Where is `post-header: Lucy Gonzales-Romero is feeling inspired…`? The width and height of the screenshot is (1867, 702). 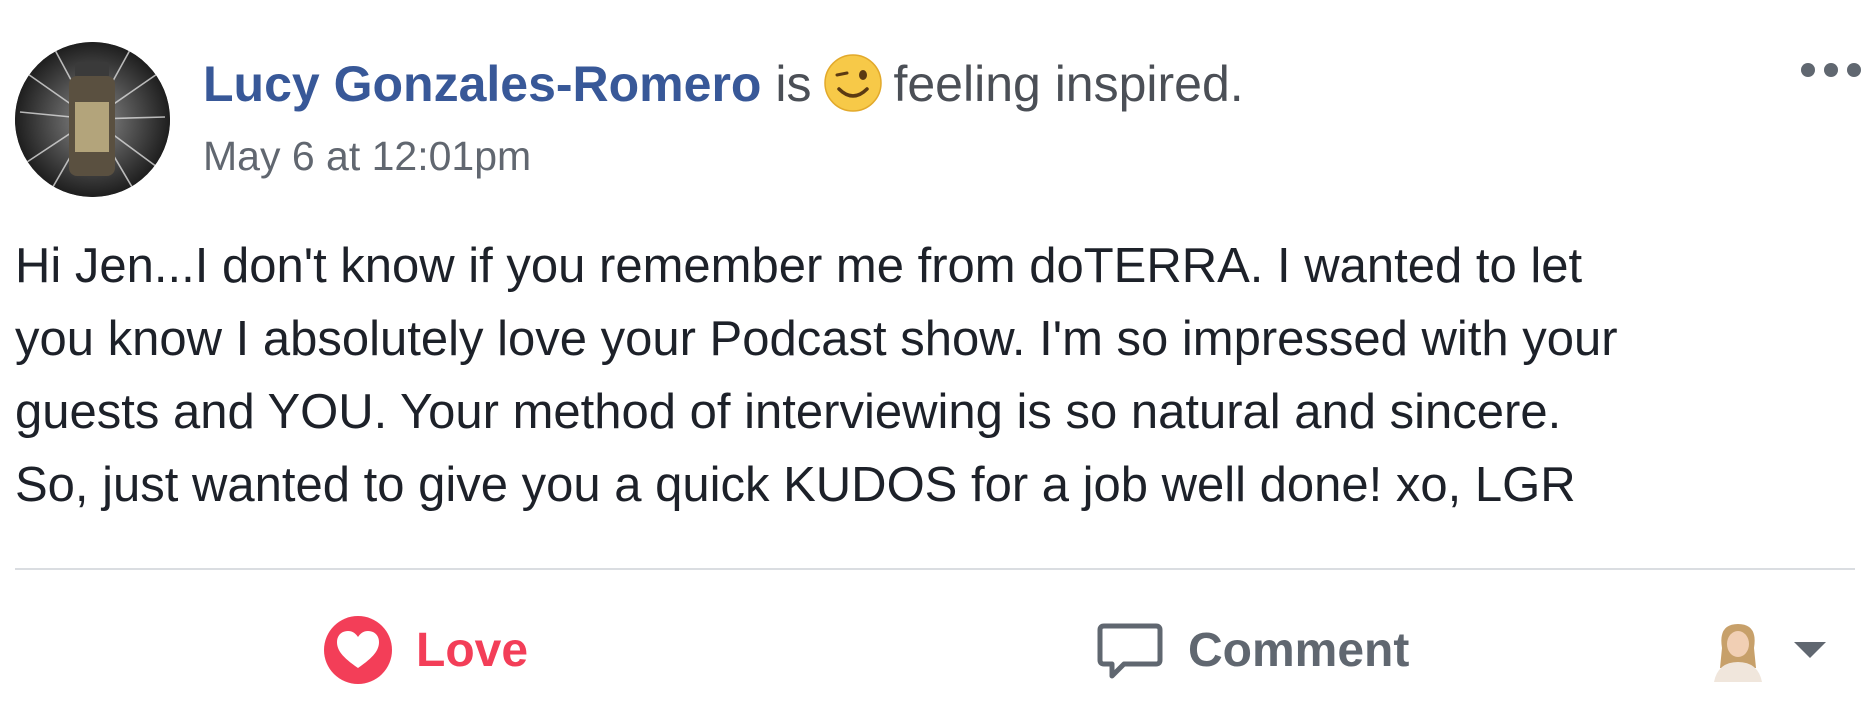 post-header: Lucy Gonzales-Romero is feeling inspired… is located at coordinates (723, 84).